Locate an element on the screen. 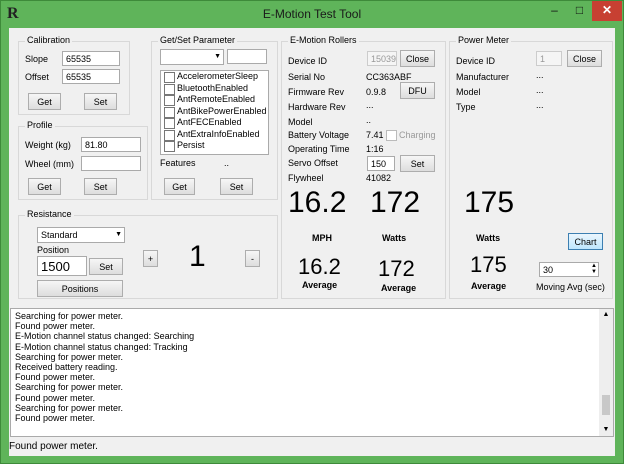  pm-close-button: Close is located at coordinates (584, 58).